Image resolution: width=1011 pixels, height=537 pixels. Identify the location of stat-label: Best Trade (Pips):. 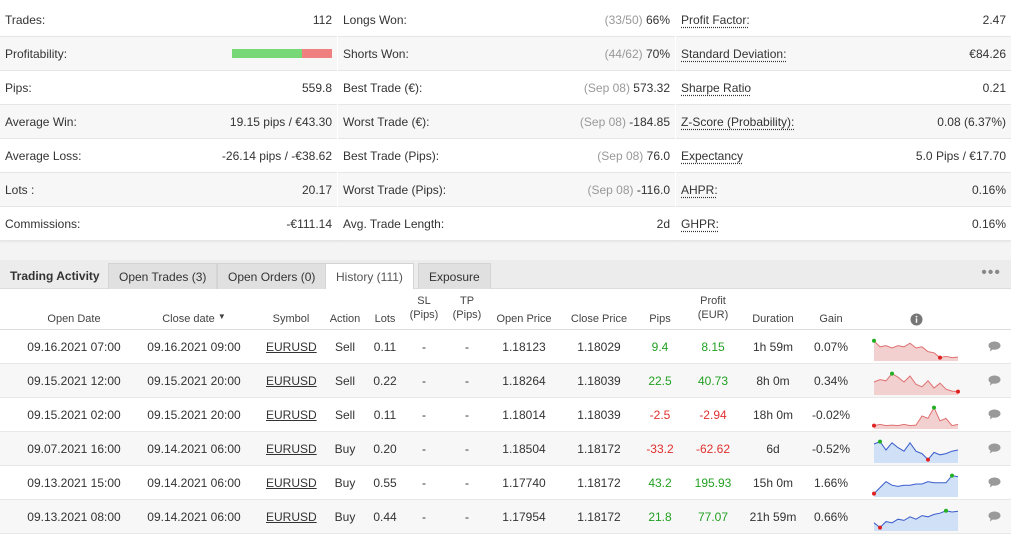
(391, 155).